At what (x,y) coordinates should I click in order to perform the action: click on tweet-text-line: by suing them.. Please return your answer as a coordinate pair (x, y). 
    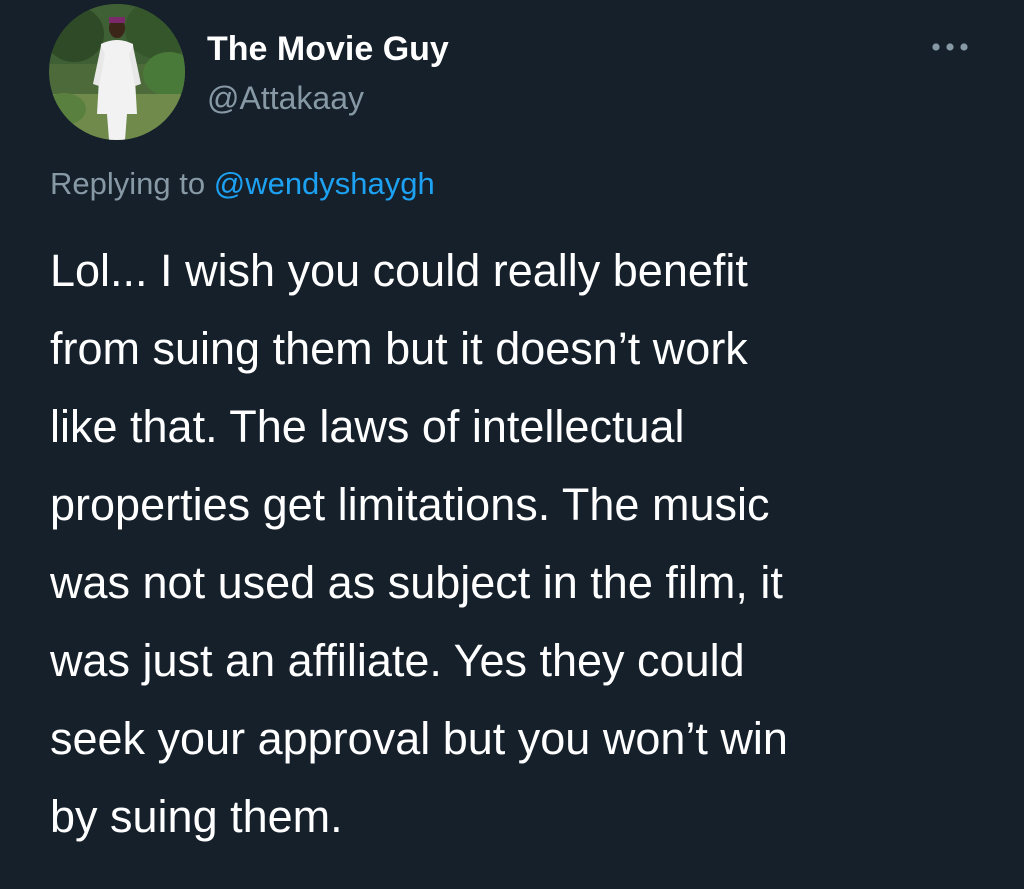
    Looking at the image, I should click on (196, 816).